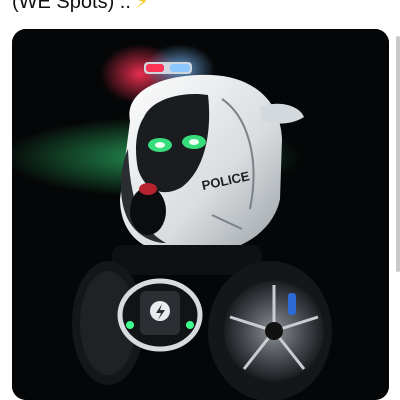 This screenshot has width=400, height=400. I want to click on post-caption: (WE Spots) .. ⚡, so click(80, 7).